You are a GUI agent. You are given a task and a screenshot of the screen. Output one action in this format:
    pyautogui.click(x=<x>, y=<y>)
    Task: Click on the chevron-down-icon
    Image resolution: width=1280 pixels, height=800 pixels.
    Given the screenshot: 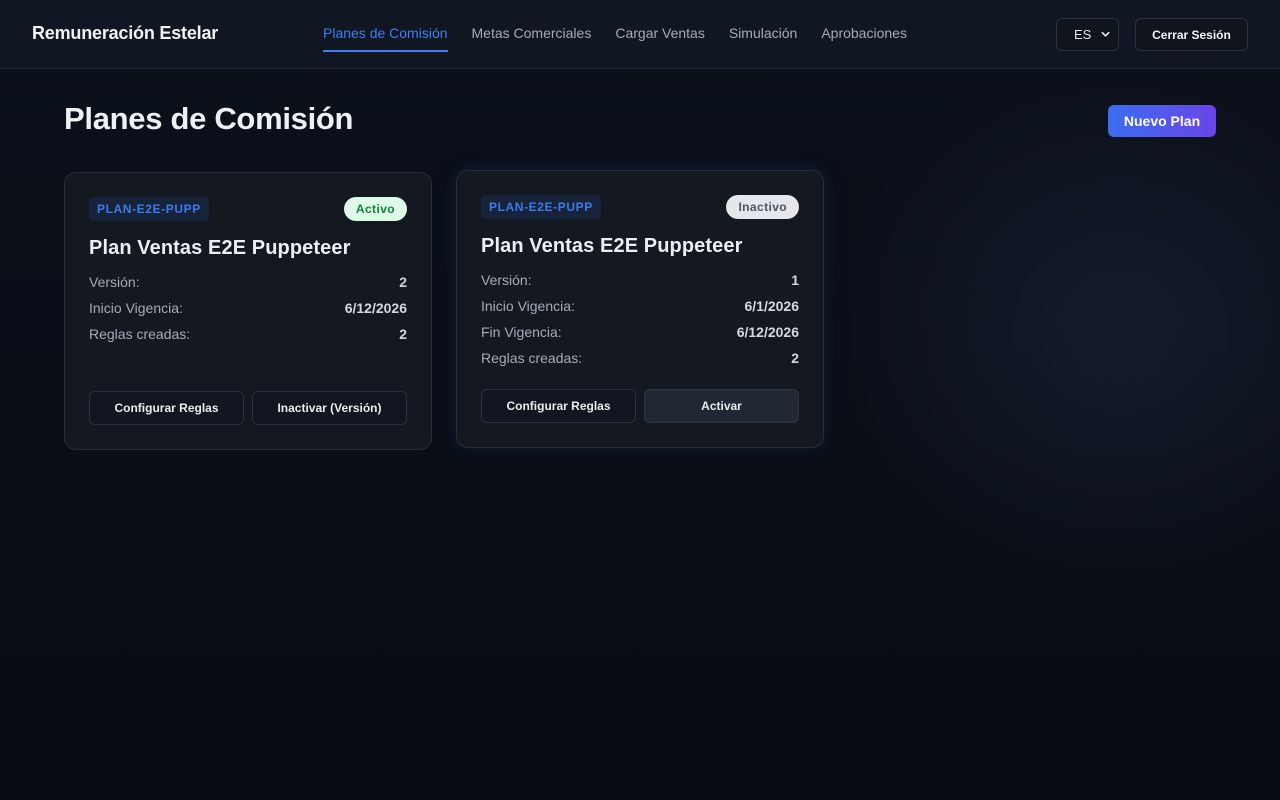 What is the action you would take?
    pyautogui.click(x=1105, y=34)
    